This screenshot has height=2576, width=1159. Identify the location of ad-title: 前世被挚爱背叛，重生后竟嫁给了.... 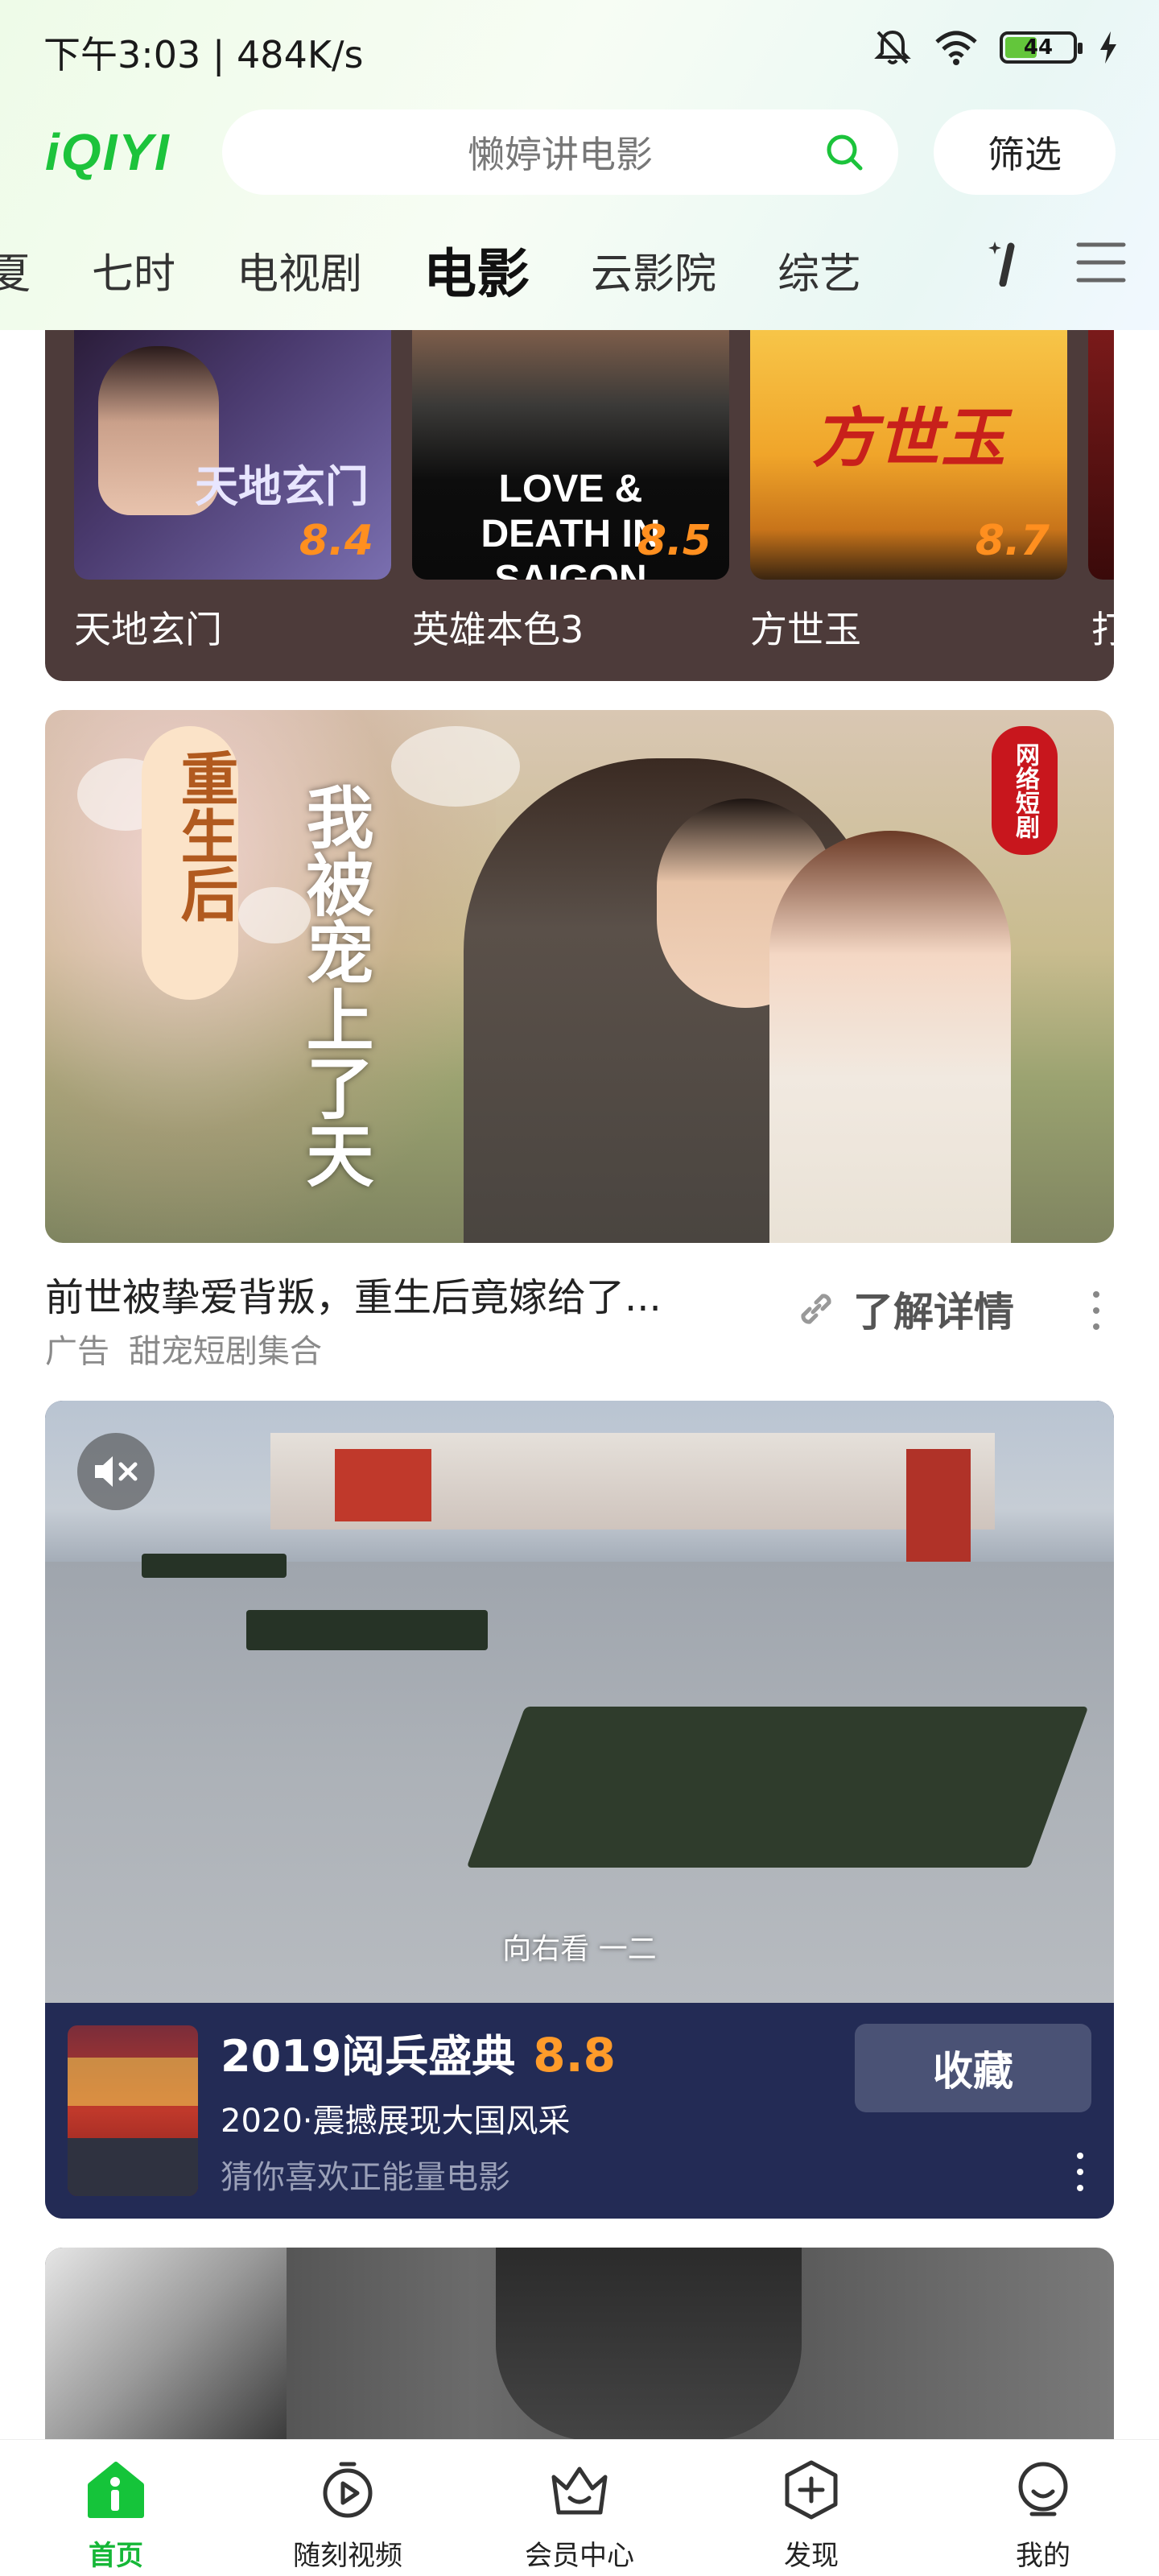
(383, 1293).